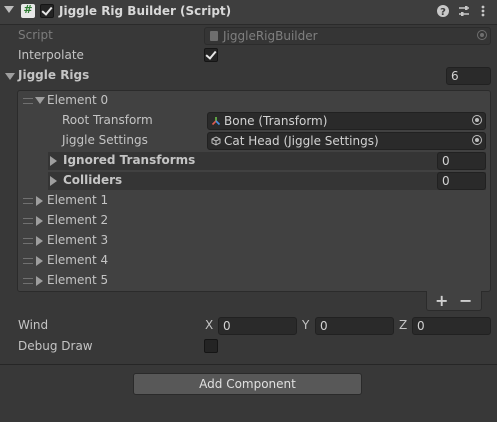  Describe the element at coordinates (270, 36) in the screenshot. I see `script-field-value: JiggleRigBuilder` at that location.